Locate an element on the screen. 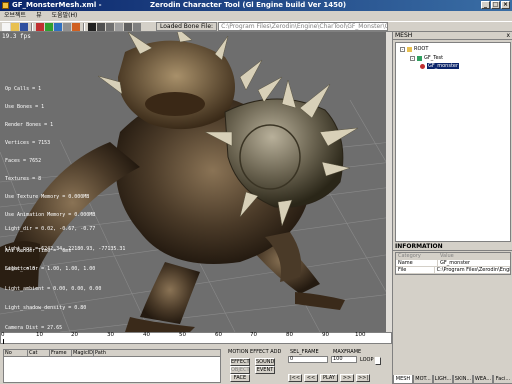 Image resolution: width=512 pixels, height=384 pixels. event-button: EVENT is located at coordinates (265, 370).